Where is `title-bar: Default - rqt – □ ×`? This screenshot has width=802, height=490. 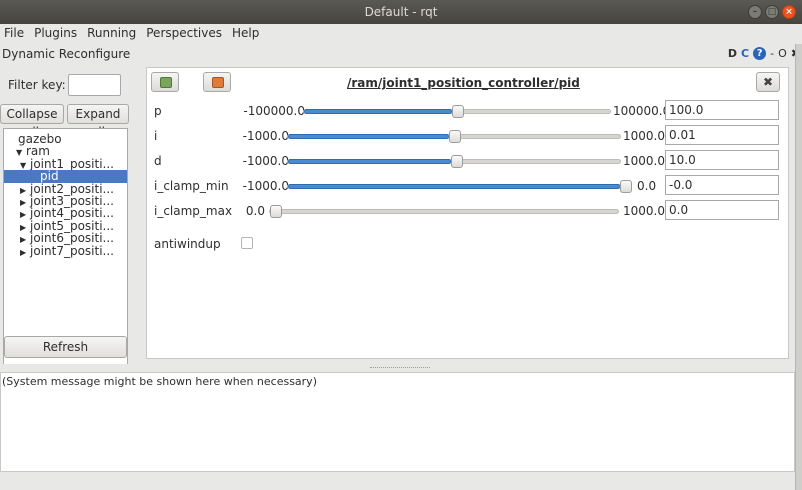
title-bar: Default - rqt – □ × is located at coordinates (401, 12).